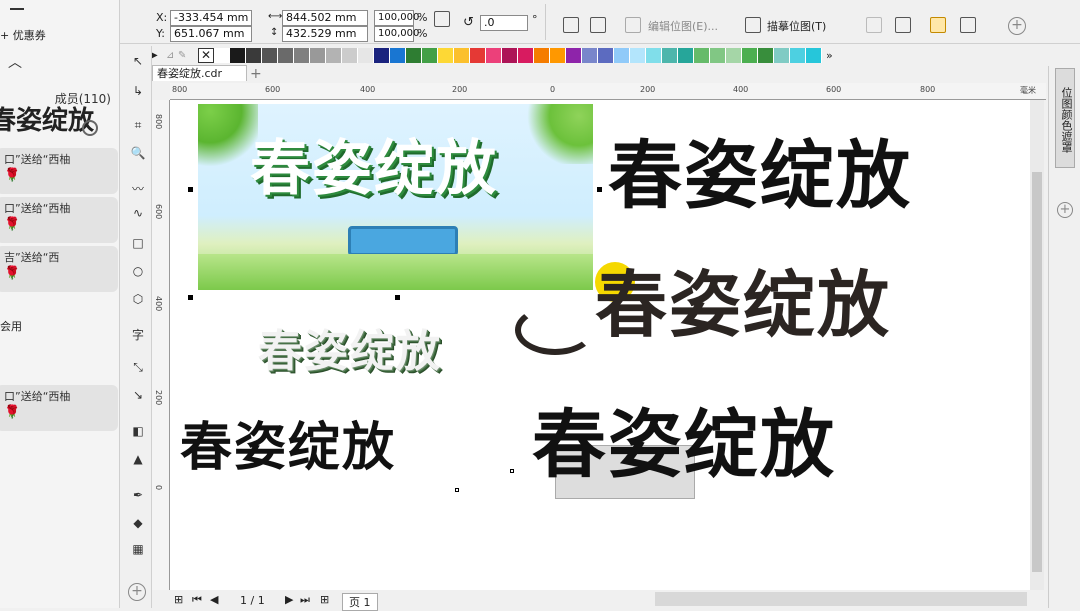 The width and height of the screenshot is (1080, 611). I want to click on palette-menu-icon: ▶, so click(158, 55).